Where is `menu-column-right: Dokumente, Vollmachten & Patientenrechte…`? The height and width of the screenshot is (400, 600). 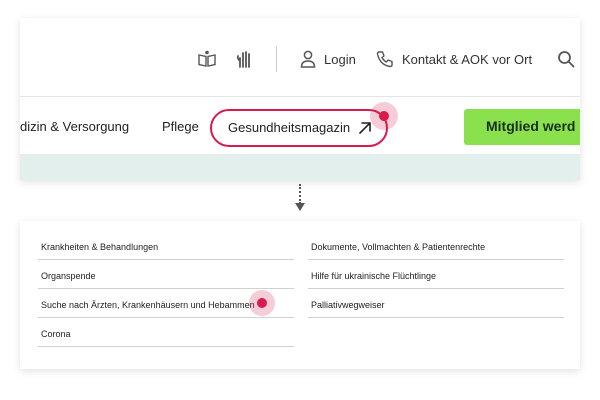 menu-column-right: Dokumente, Vollmachten & Patientenrechte… is located at coordinates (436, 274).